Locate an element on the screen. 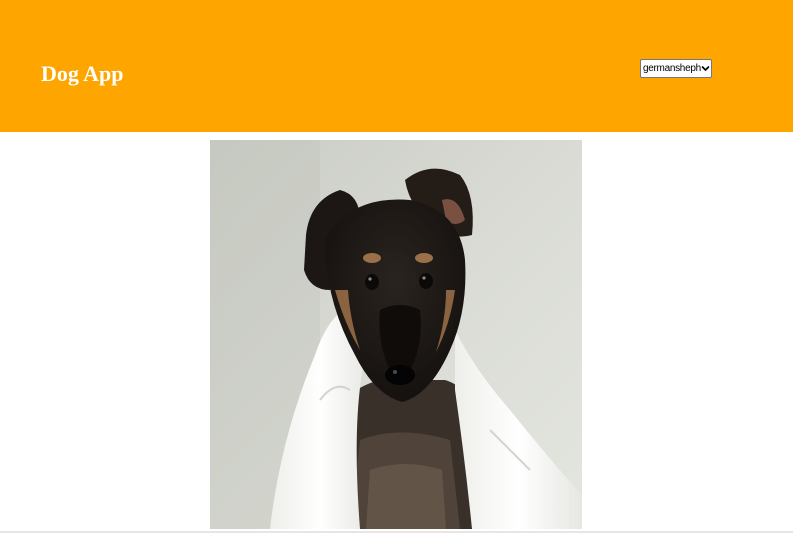 Image resolution: width=800 pixels, height=533 pixels. breed-select-value: germanshepherd is located at coordinates (672, 68).